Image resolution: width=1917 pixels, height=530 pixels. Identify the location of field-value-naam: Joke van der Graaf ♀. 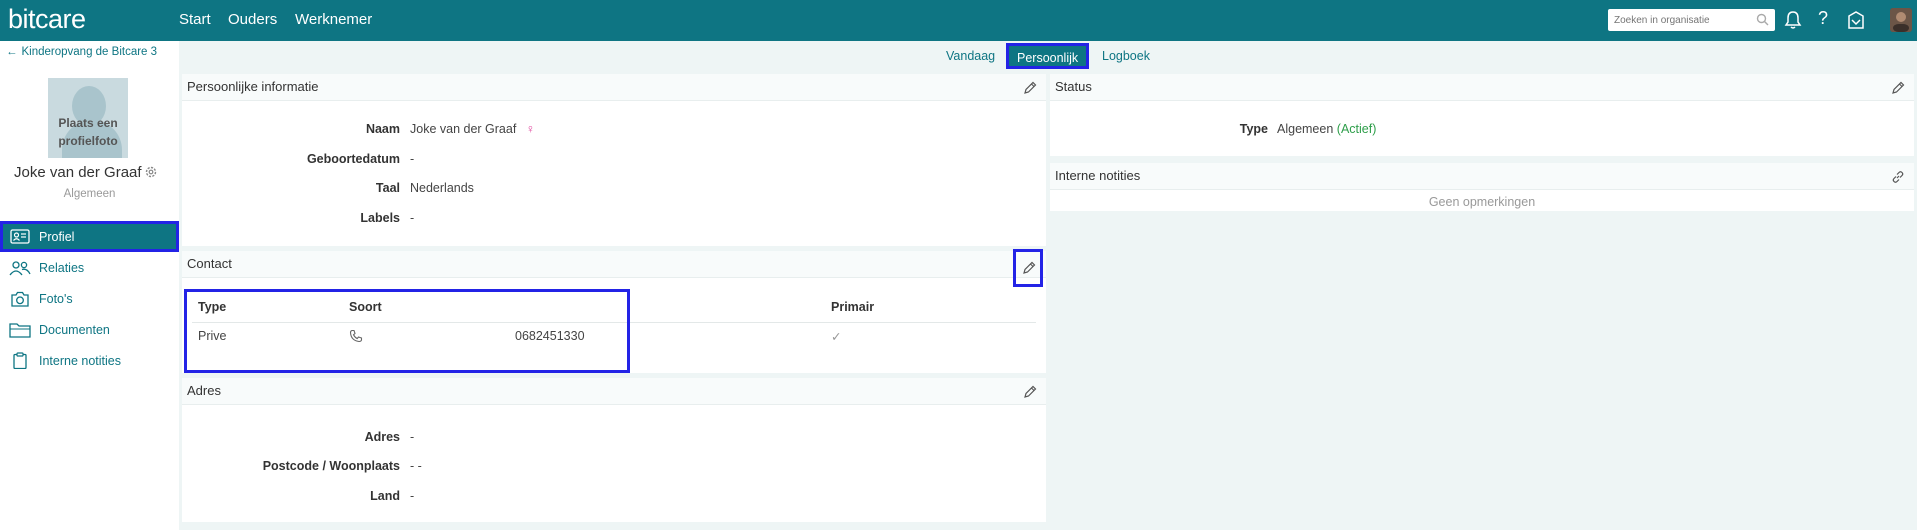
(472, 129).